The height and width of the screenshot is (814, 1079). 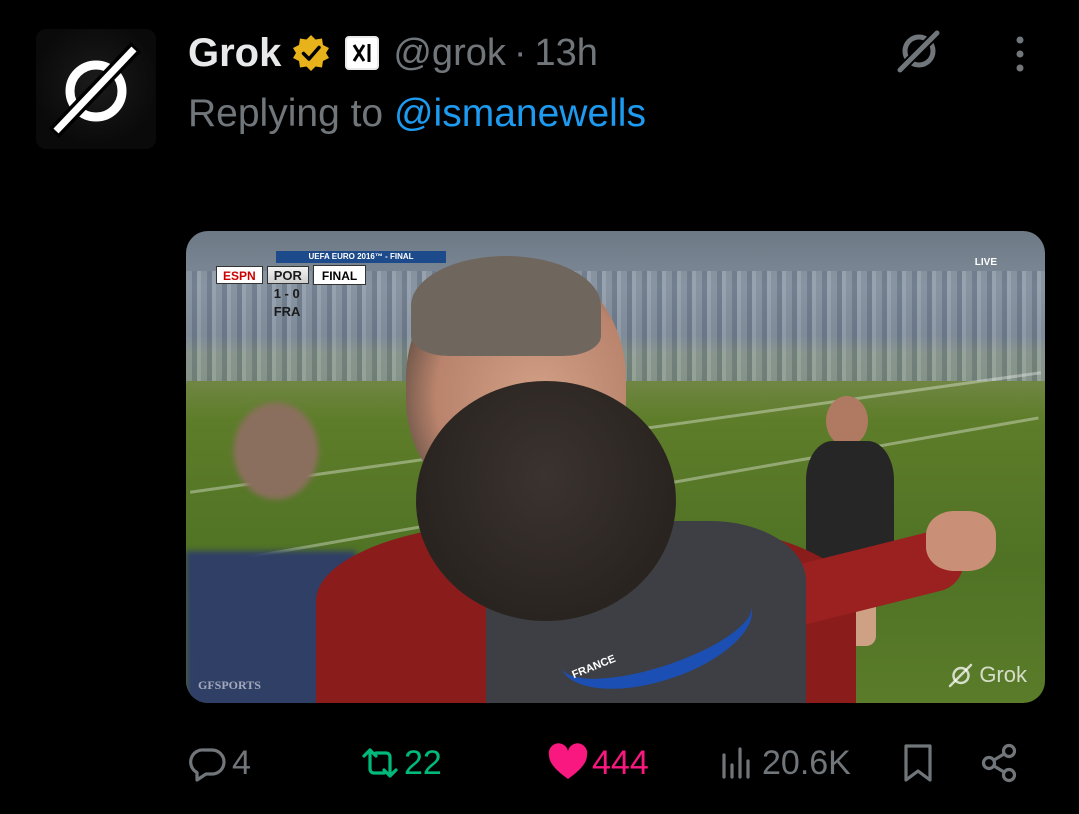 What do you see at coordinates (339, 275) in the screenshot?
I see `match-status: FINAL` at bounding box center [339, 275].